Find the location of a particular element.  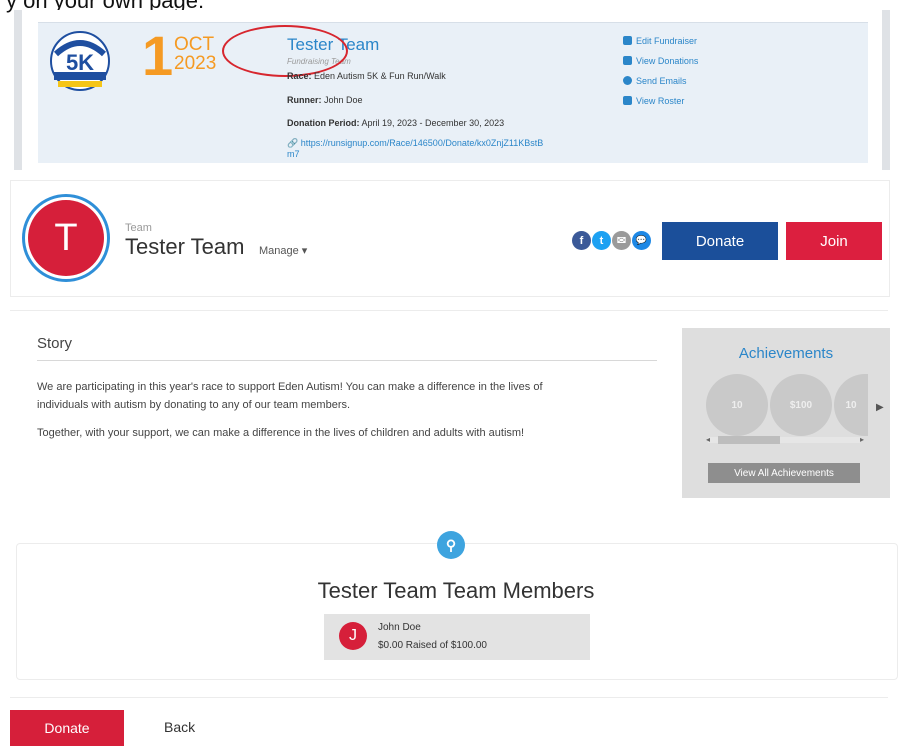

team-type-label: Team is located at coordinates (138, 228).